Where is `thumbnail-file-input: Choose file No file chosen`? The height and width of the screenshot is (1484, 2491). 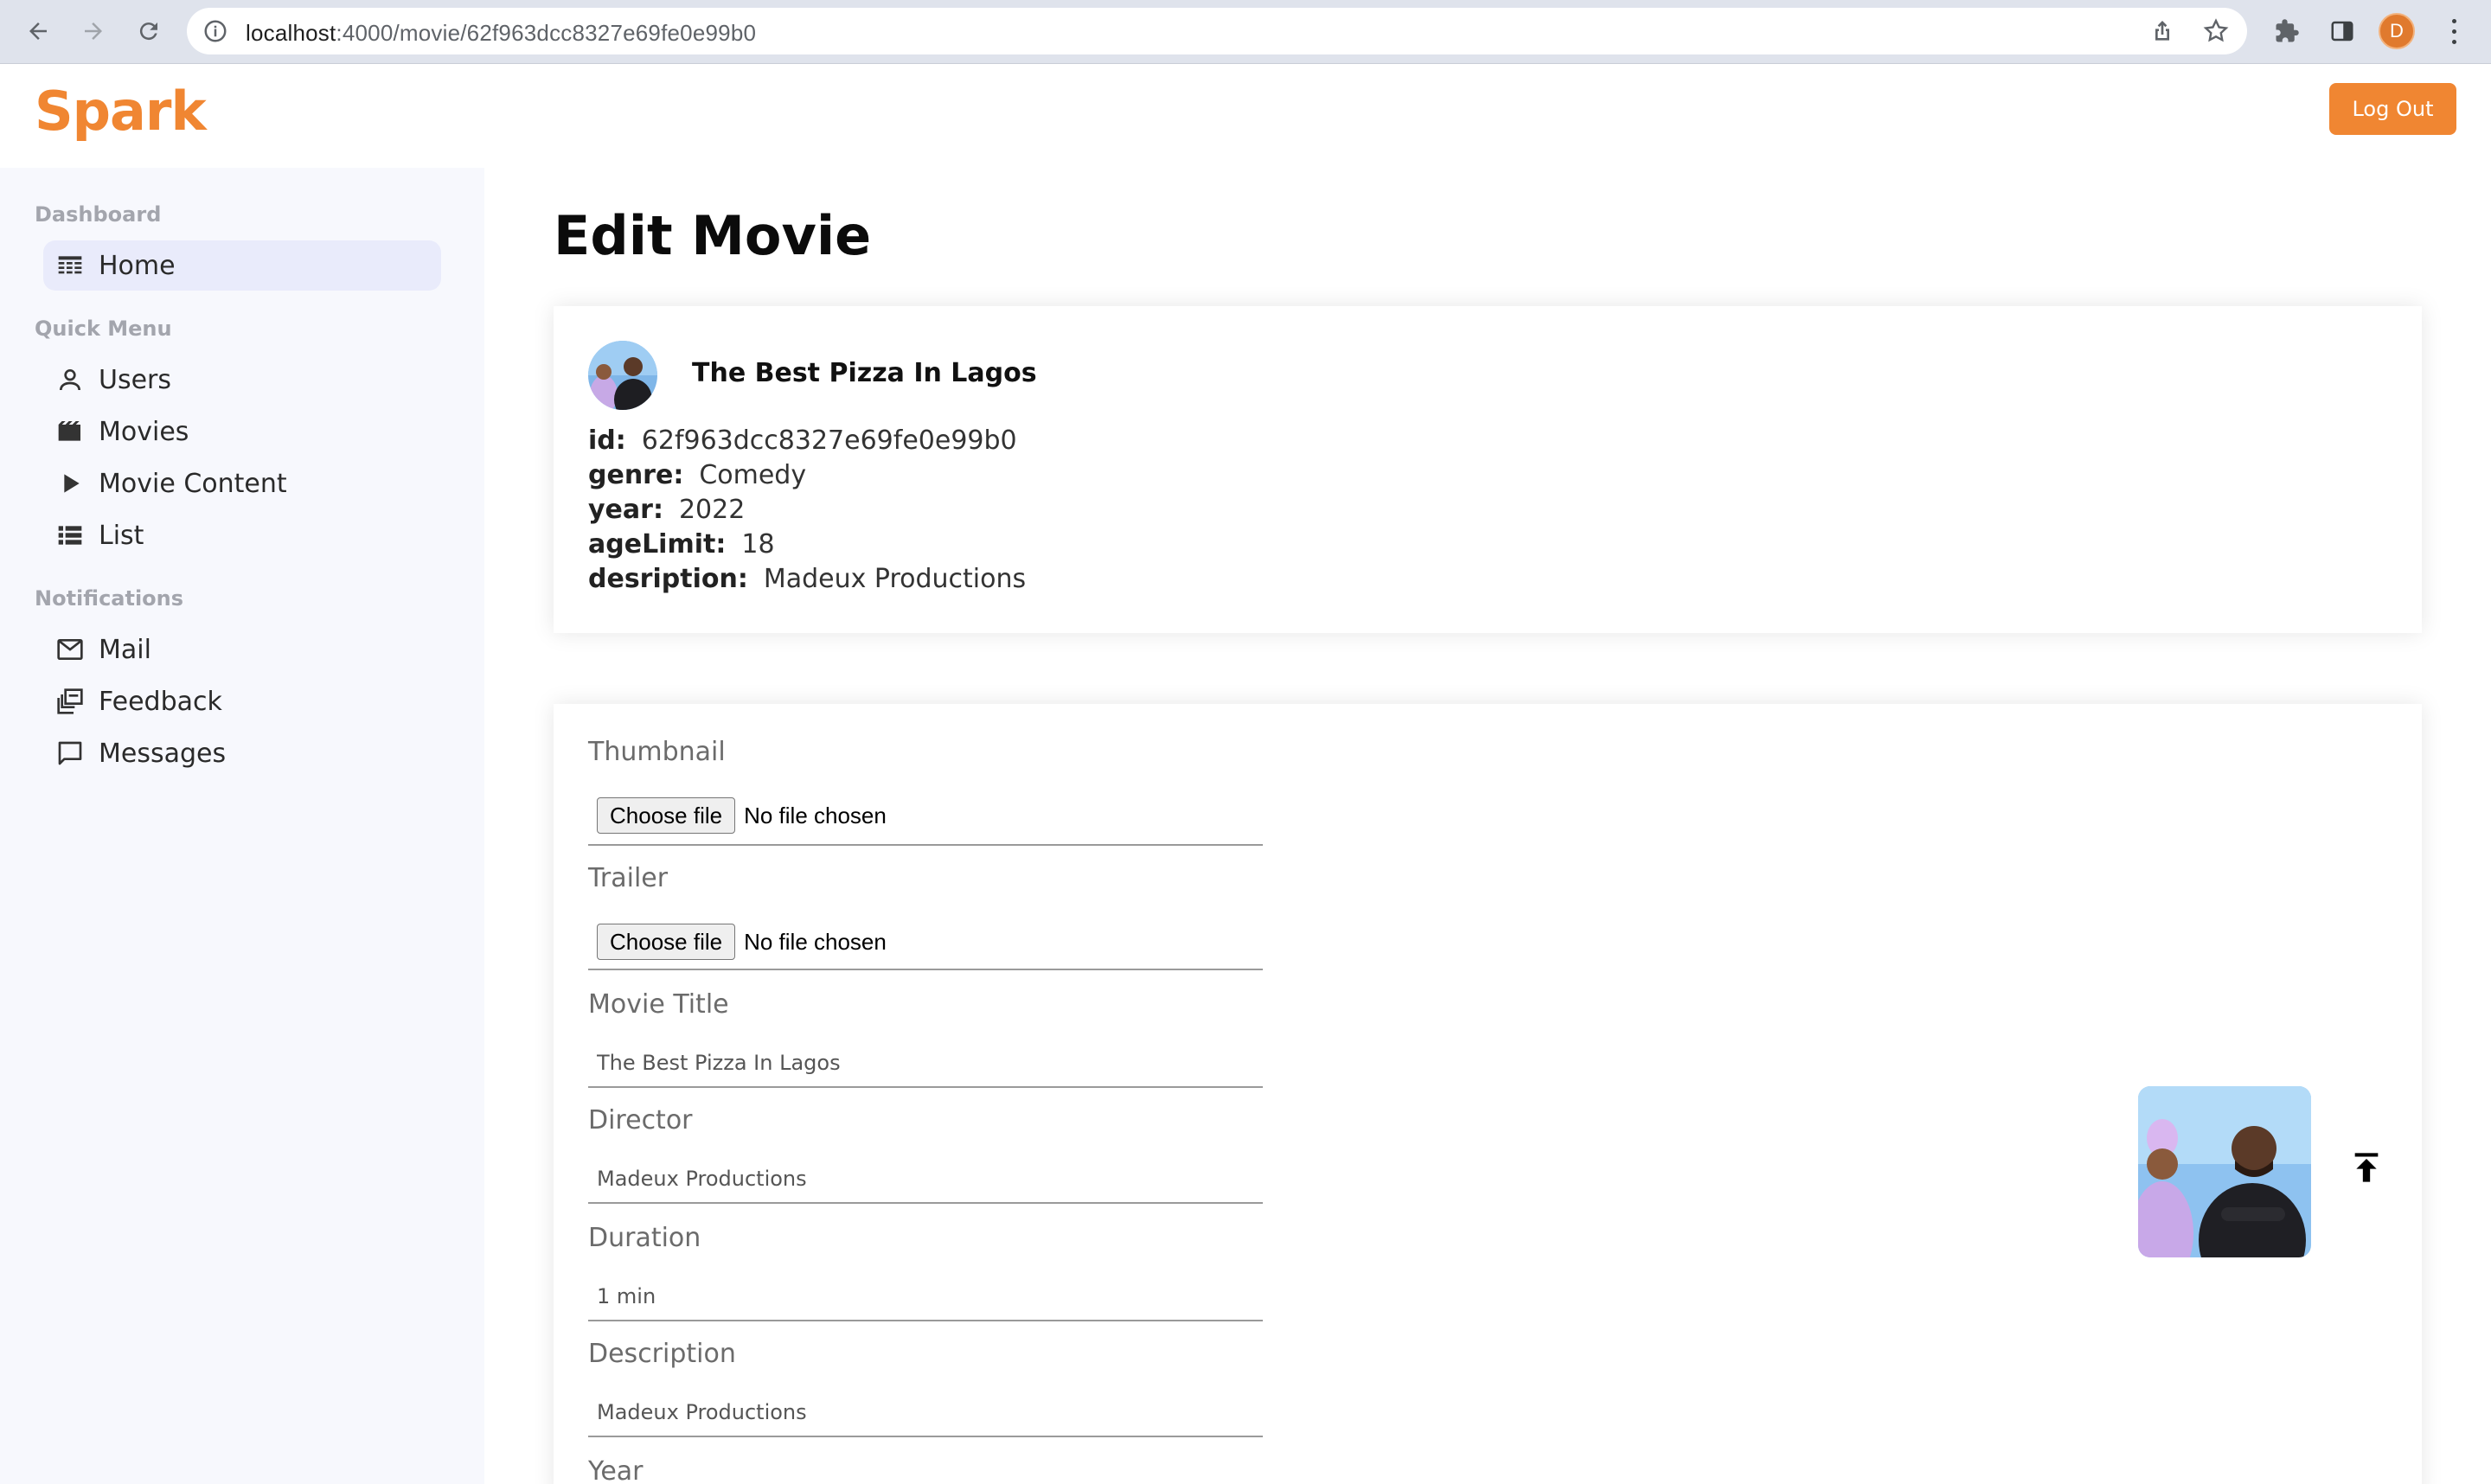
thumbnail-file-input: Choose file No file chosen is located at coordinates (742, 816).